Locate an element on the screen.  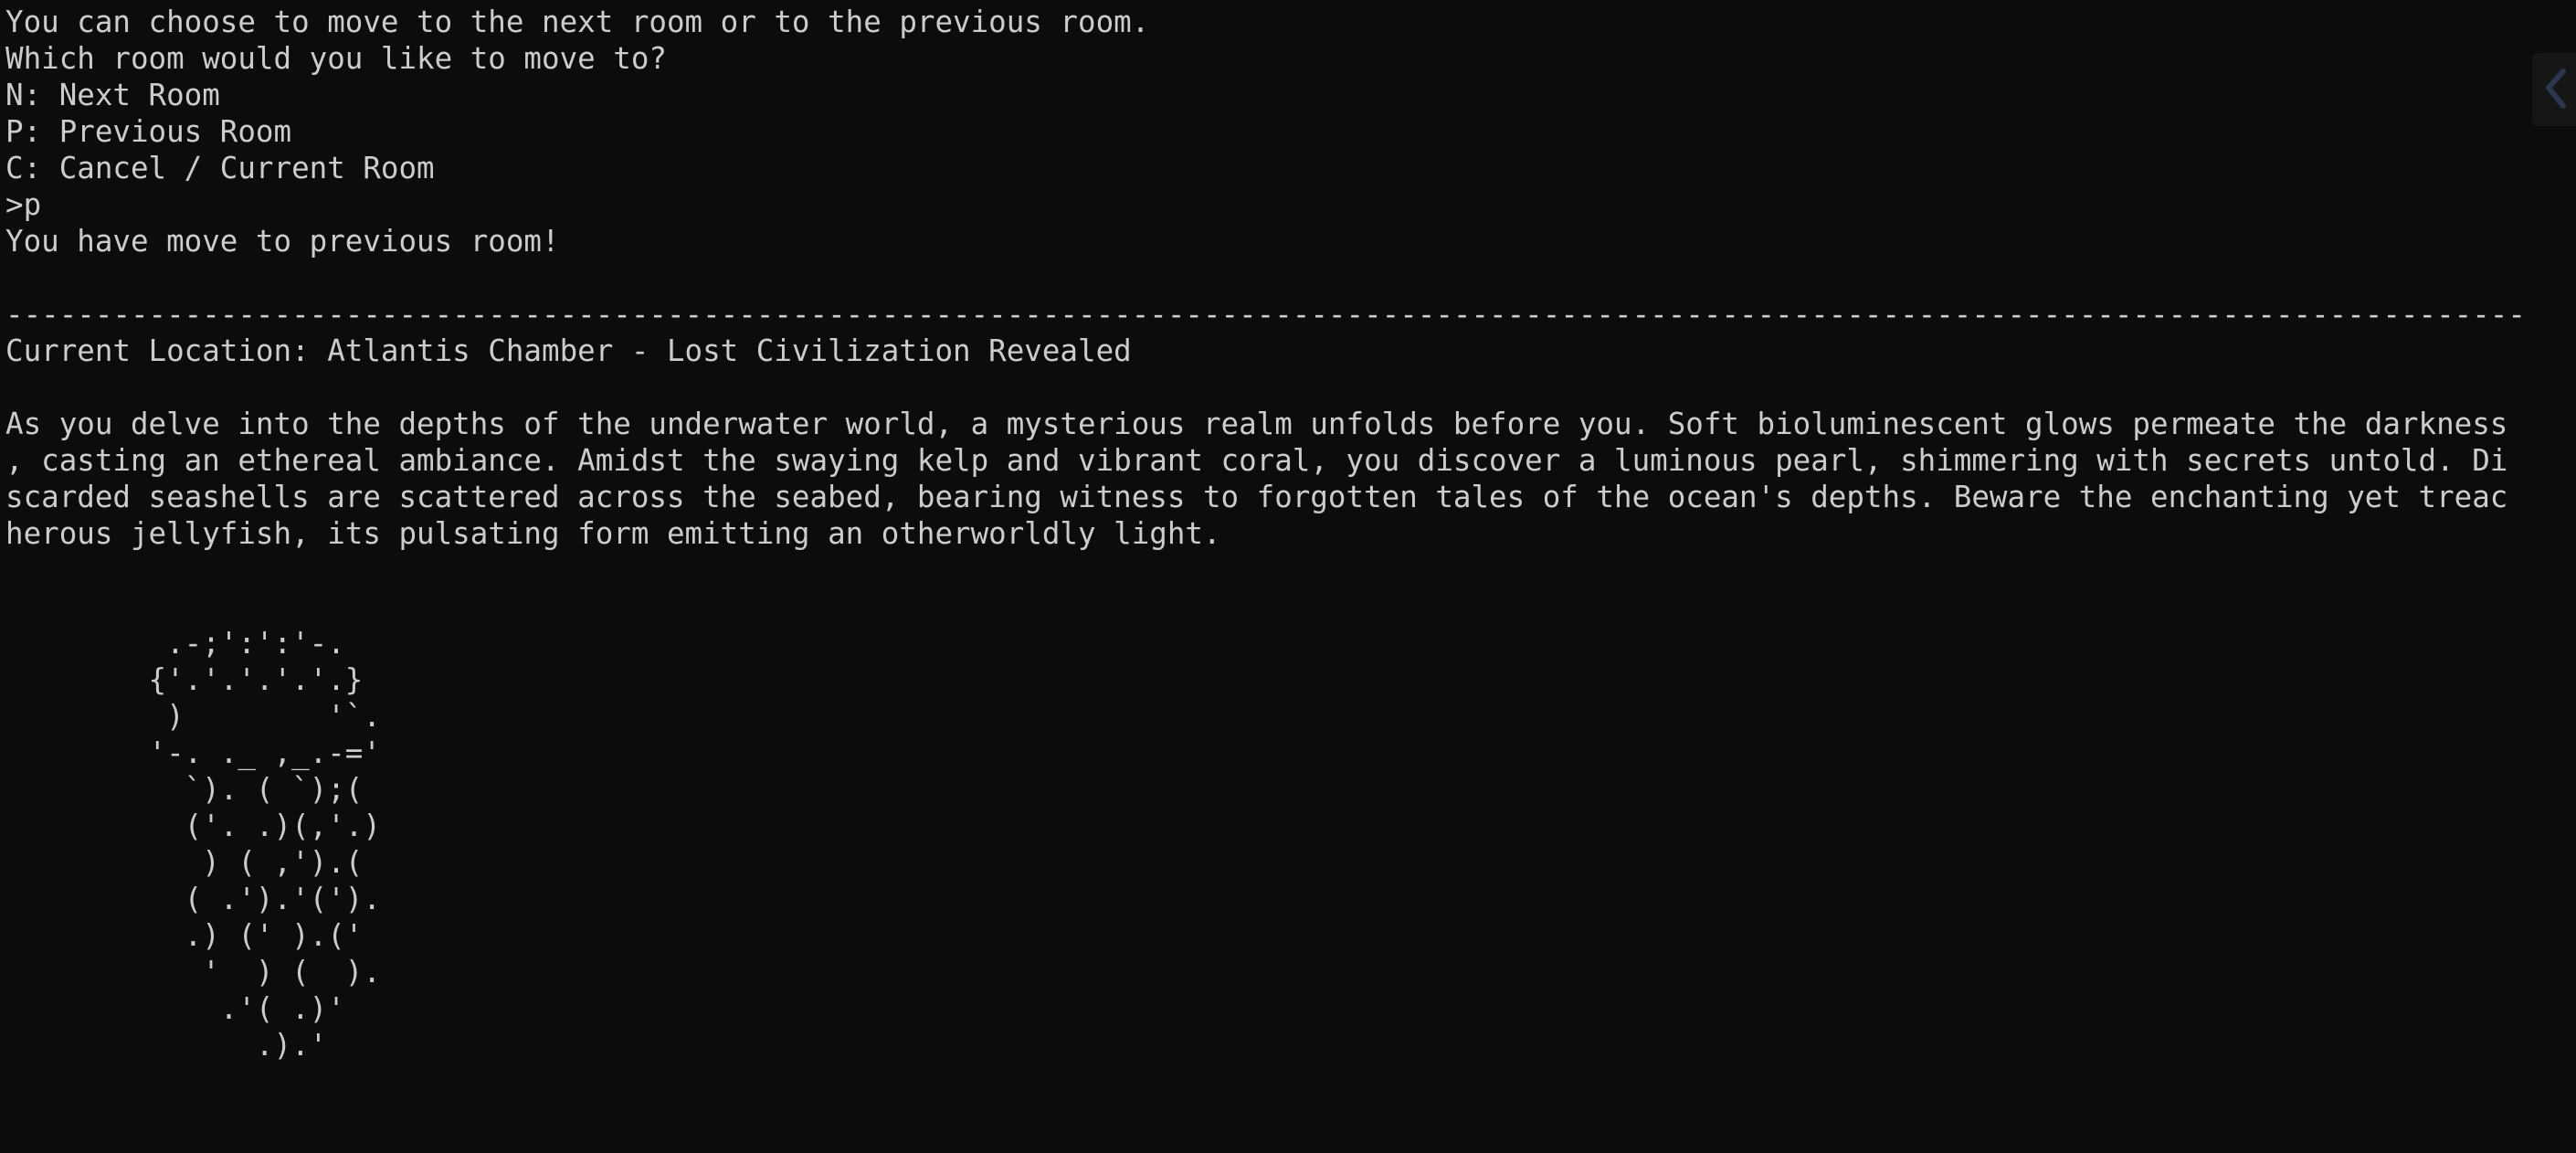
ascii-line: ( .').'('). is located at coordinates (193, 899).